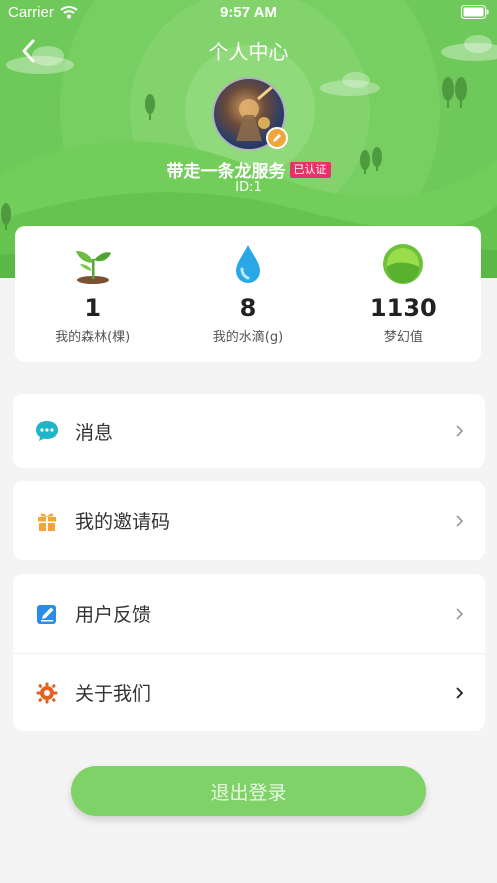 This screenshot has height=883, width=497. I want to click on user-name-line: 带走一条龙服务 已认证, so click(248, 169).